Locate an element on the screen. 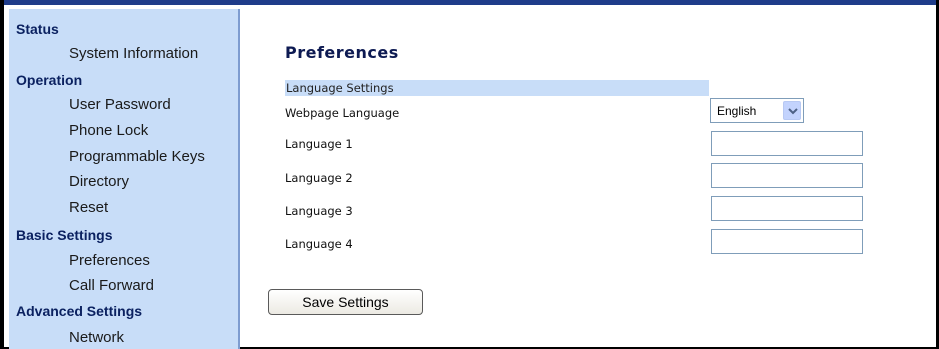 The height and width of the screenshot is (349, 939). sidebar-item-reset: Reset is located at coordinates (88, 207).